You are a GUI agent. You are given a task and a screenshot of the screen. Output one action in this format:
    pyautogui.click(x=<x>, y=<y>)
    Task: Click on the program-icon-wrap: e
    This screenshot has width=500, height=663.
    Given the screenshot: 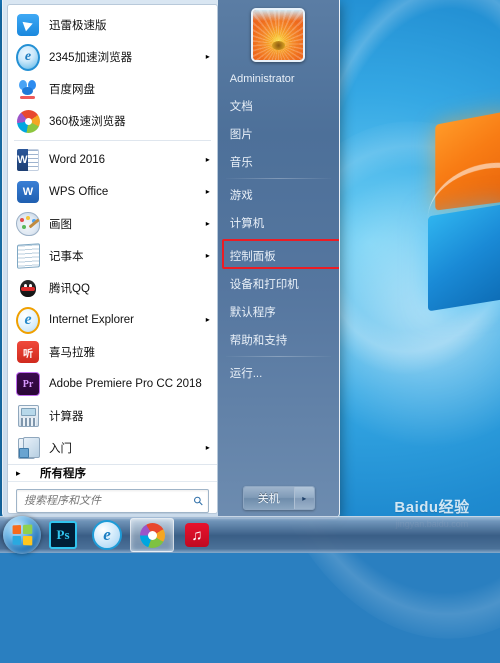 What is the action you would take?
    pyautogui.click(x=28, y=57)
    